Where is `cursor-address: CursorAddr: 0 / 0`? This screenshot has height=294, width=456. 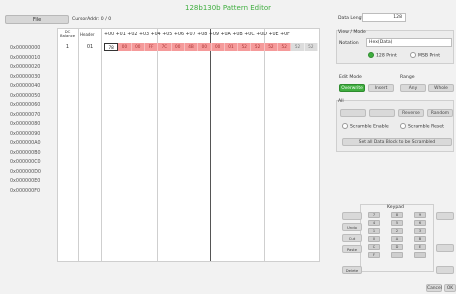 cursor-address: CursorAddr: 0 / 0 is located at coordinates (92, 19).